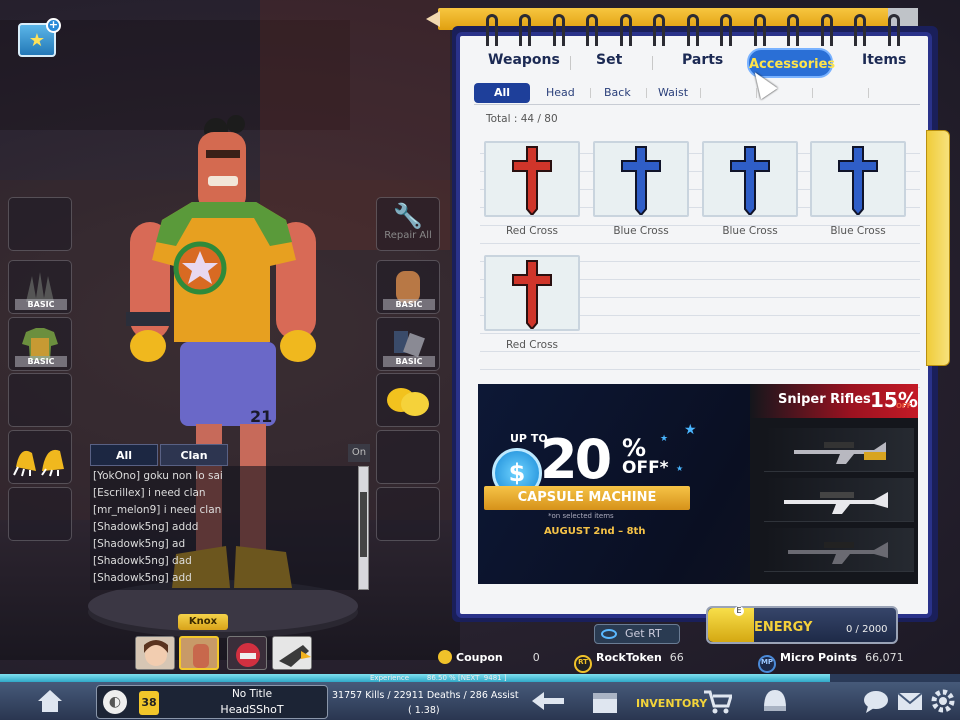 This screenshot has width=960, height=720. Describe the element at coordinates (938, 248) in the screenshot. I see `notebook-side-tab` at that location.